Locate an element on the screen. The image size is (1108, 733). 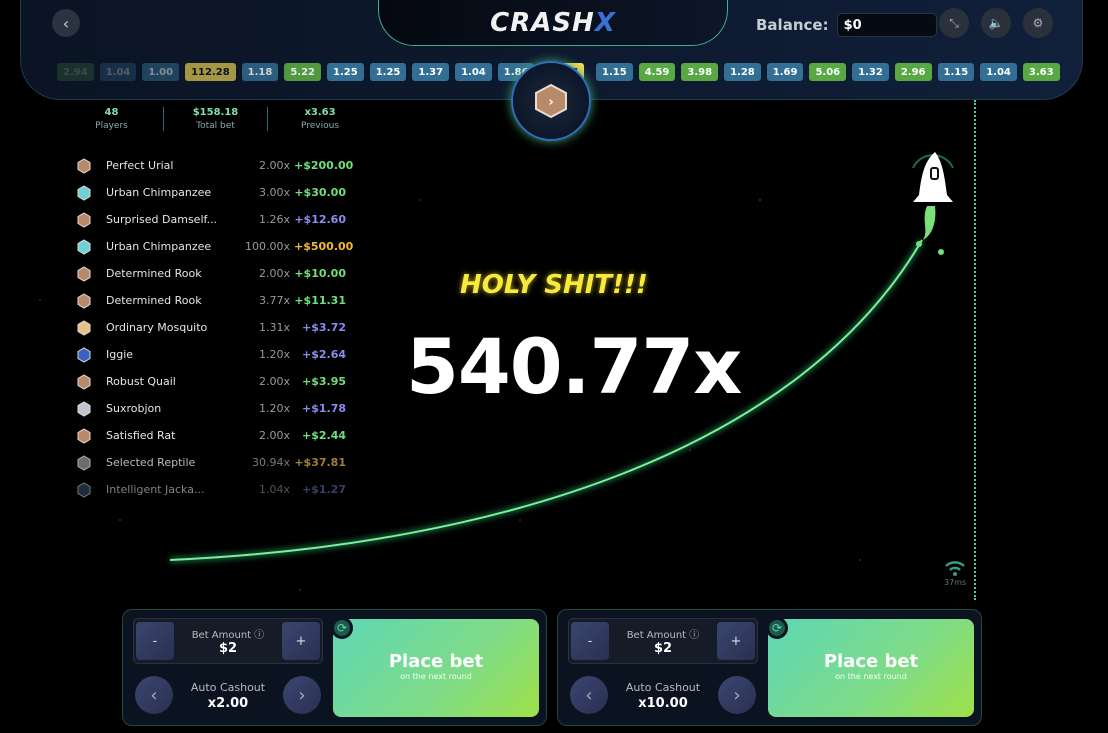
history-chip: 5.22 is located at coordinates (303, 72).